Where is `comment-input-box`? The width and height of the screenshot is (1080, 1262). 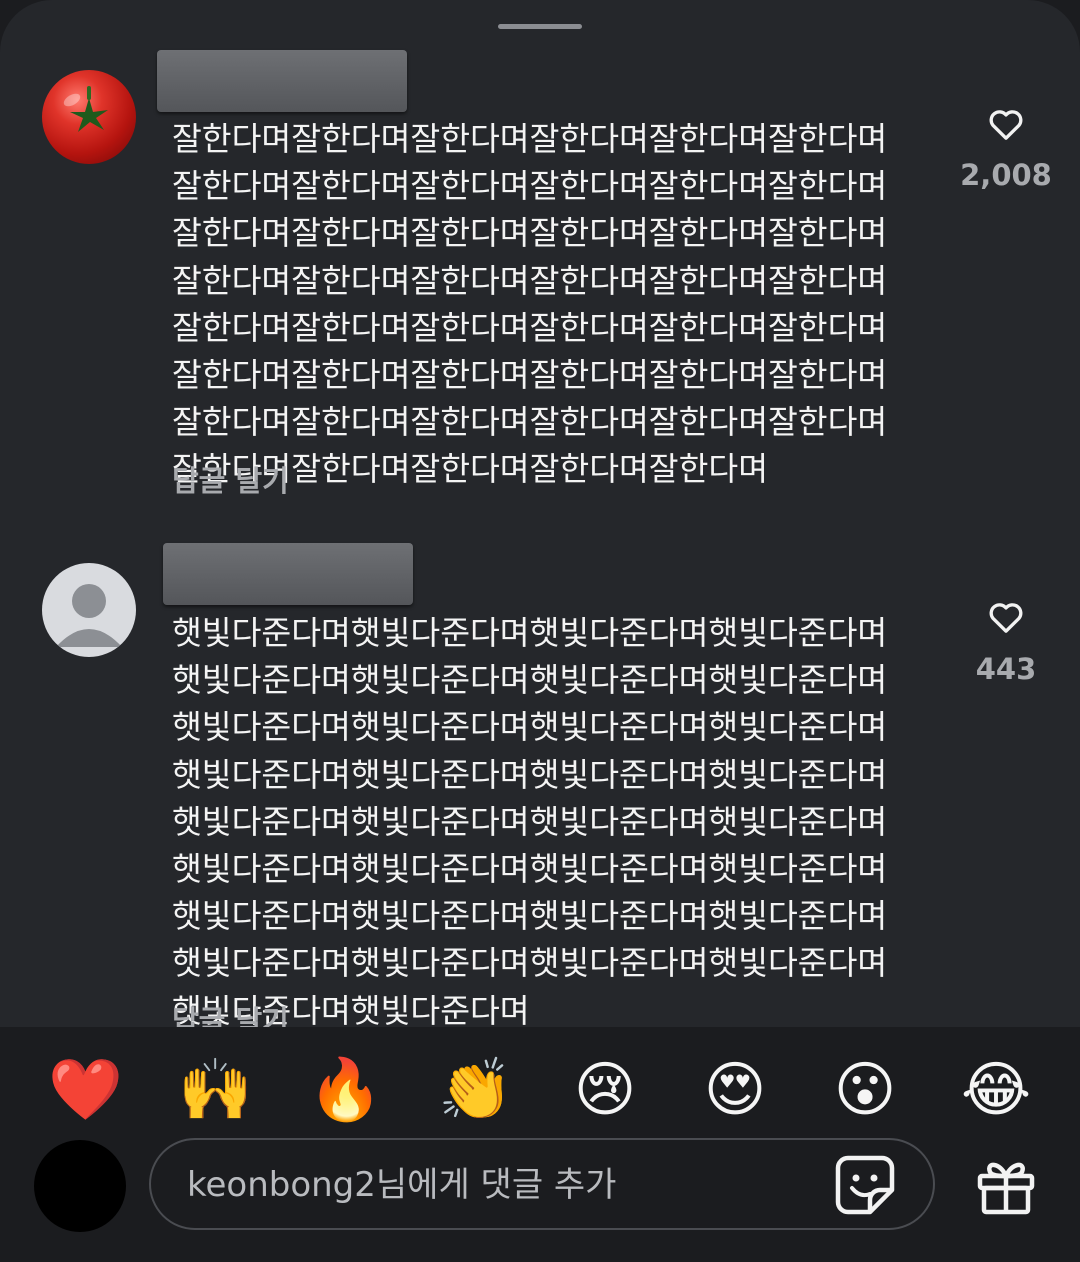
comment-input-box is located at coordinates (542, 1184).